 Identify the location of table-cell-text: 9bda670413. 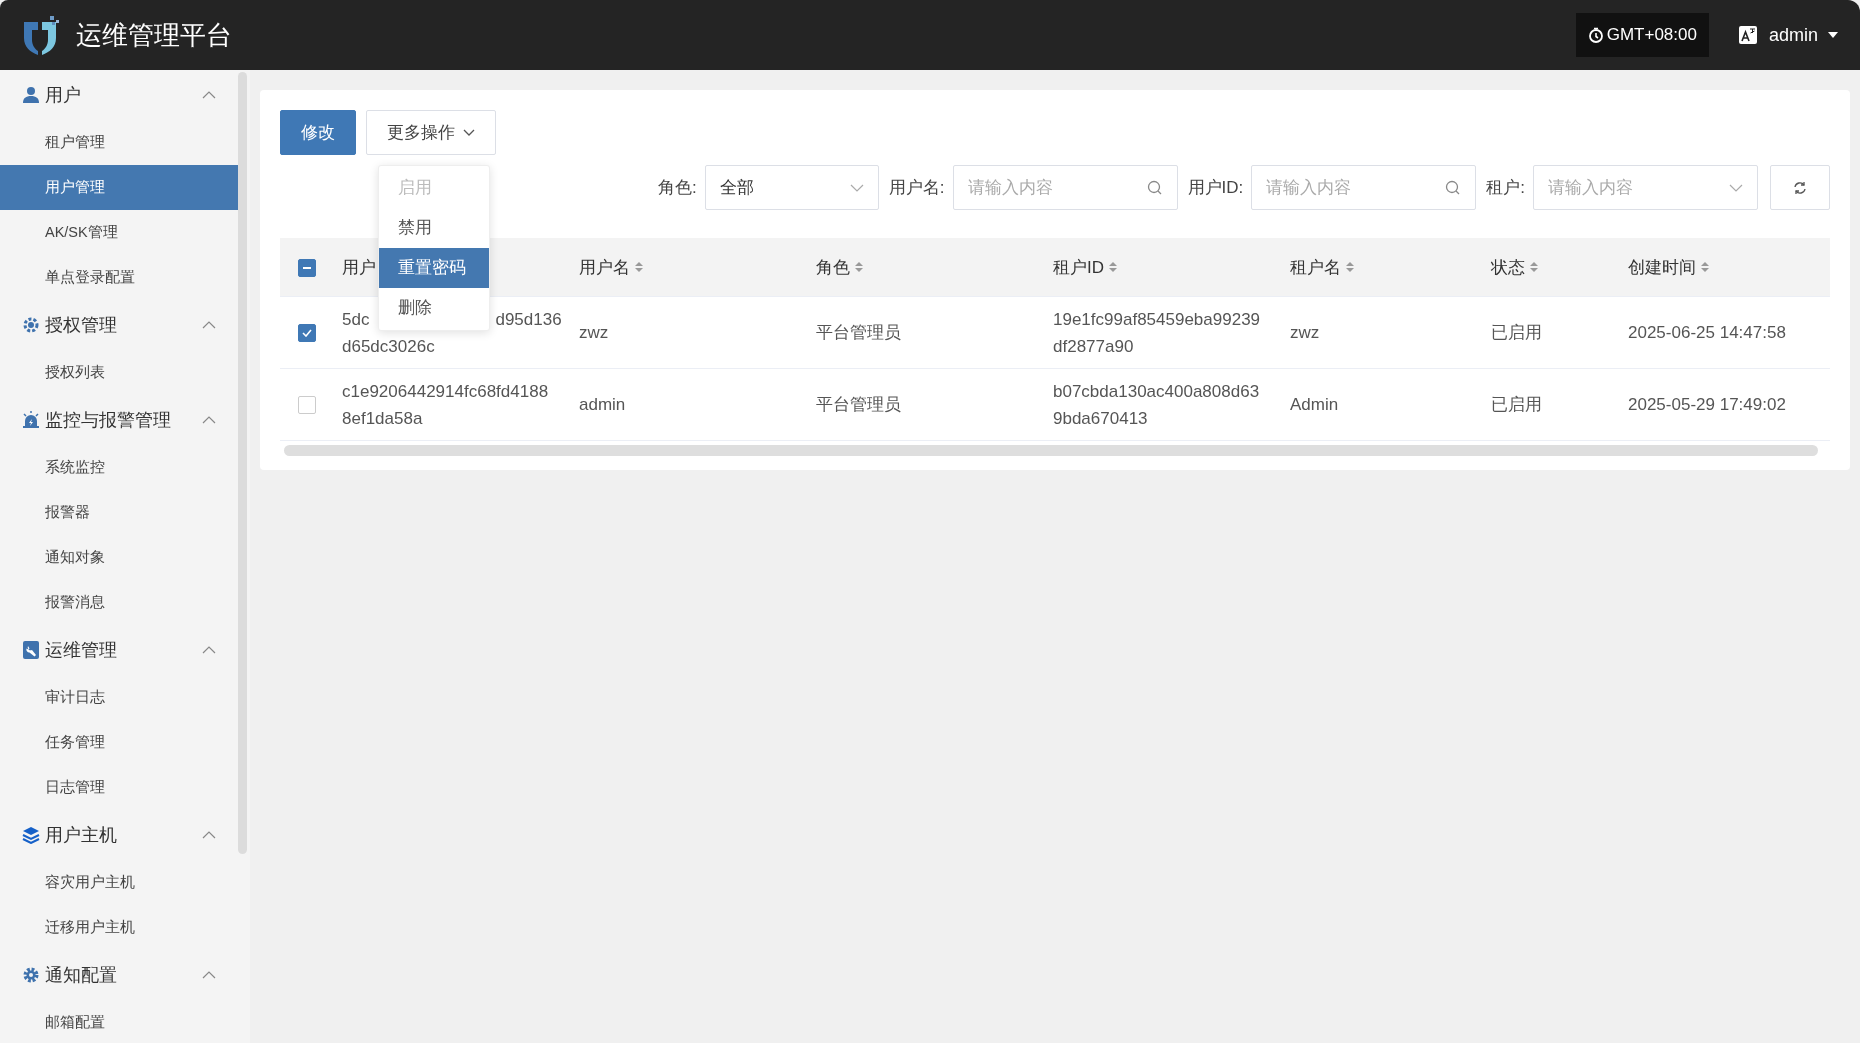
(1101, 418).